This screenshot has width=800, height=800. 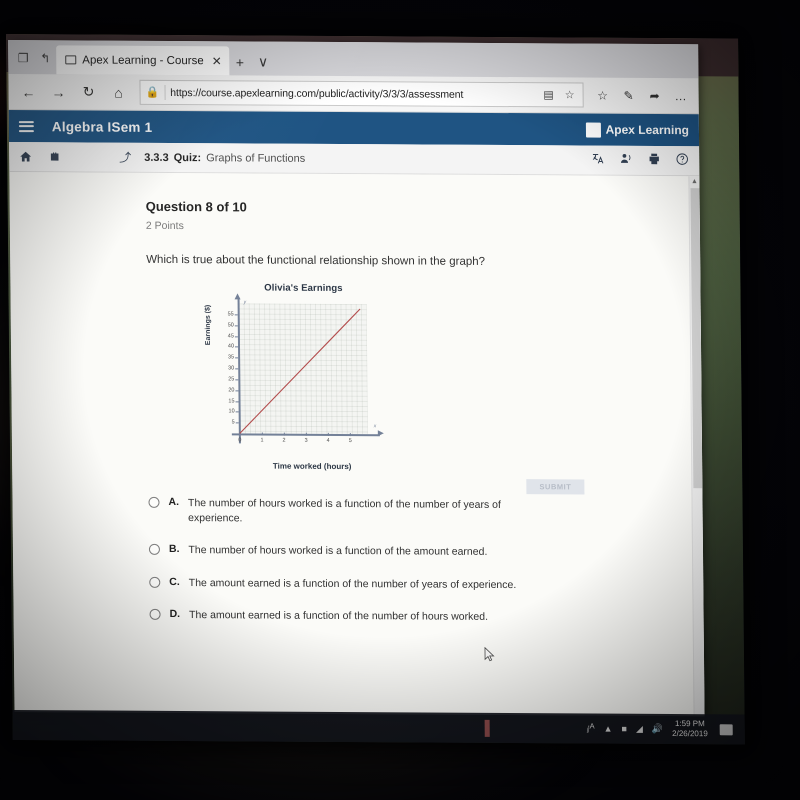 I want to click on help-icon, so click(x=682, y=160).